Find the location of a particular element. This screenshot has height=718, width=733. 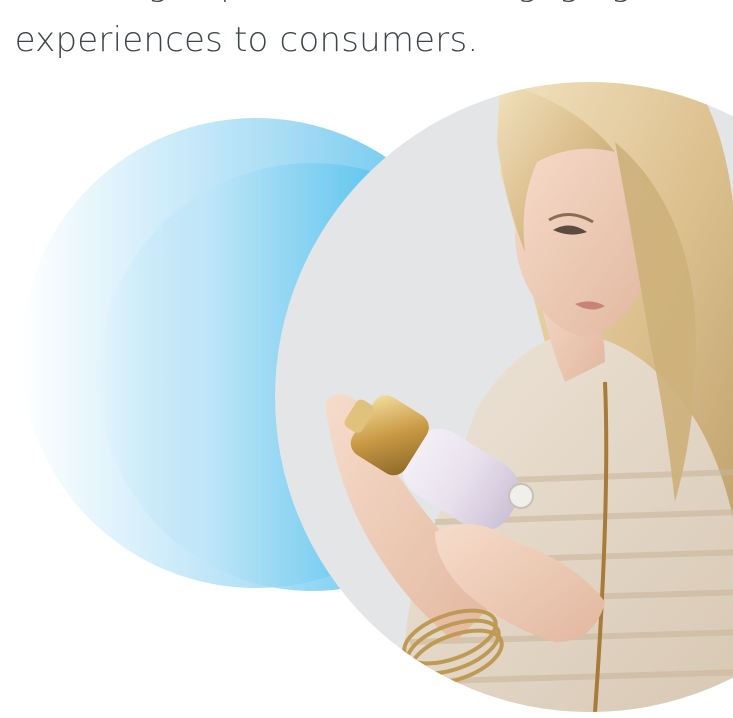

headline-line-1: Delivering experiences and engaging is located at coordinates (366, 6).